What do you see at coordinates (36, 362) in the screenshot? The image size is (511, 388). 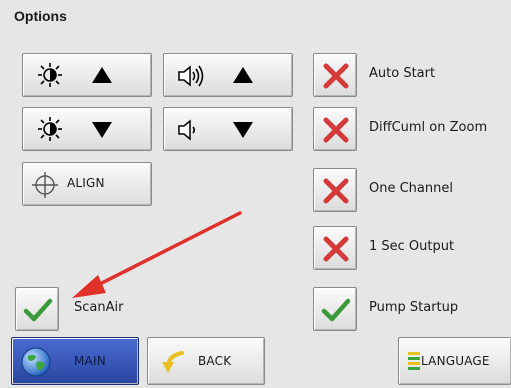 I see `globe-icon` at bounding box center [36, 362].